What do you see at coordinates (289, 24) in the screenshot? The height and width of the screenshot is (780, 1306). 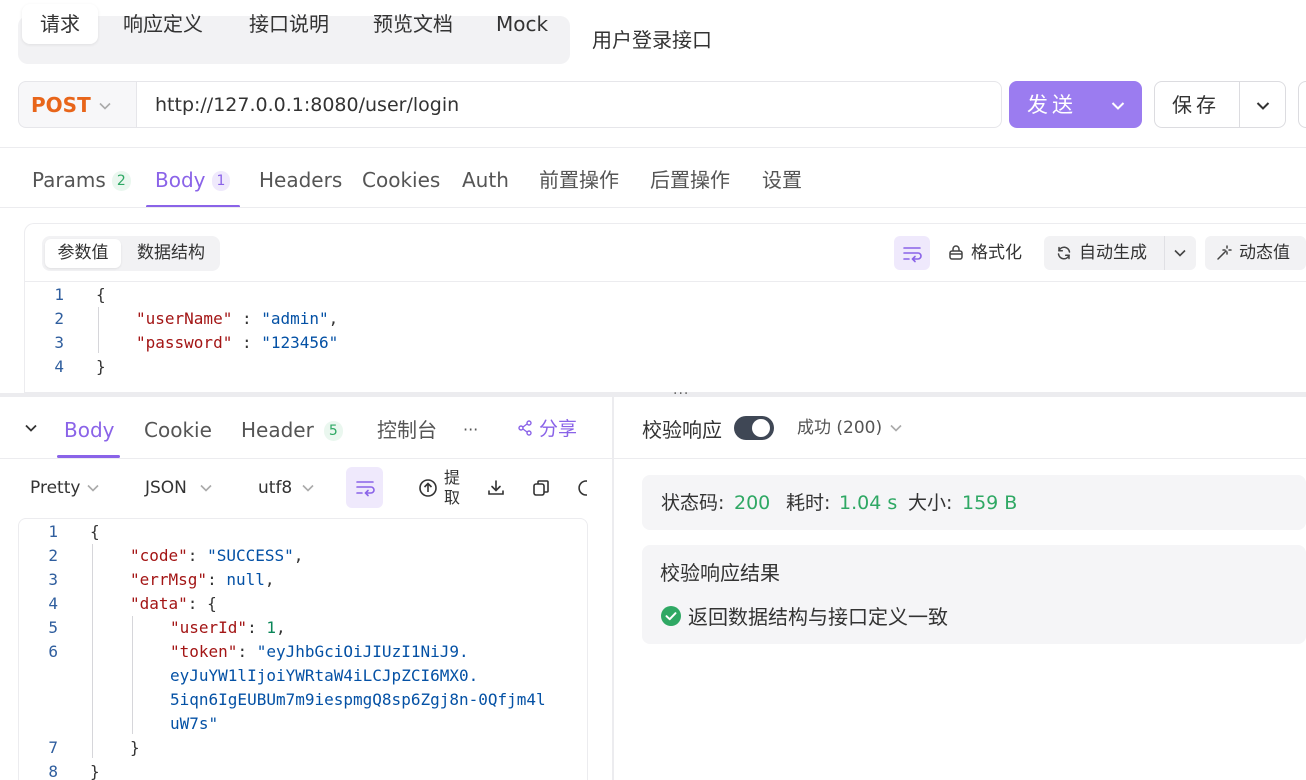 I see `tab-api-description: 接口说明` at bounding box center [289, 24].